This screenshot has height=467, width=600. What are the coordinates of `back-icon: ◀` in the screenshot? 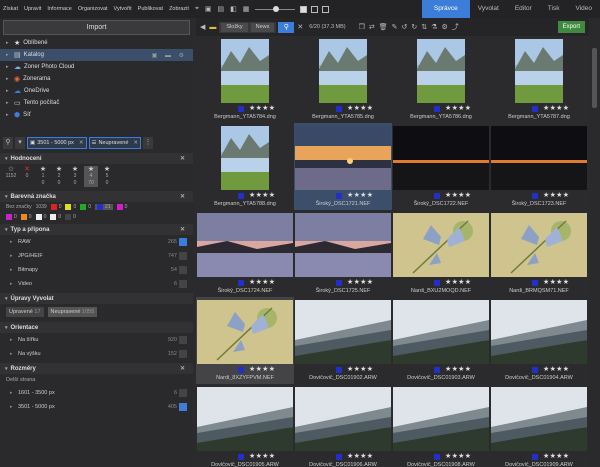 It's located at (202, 27).